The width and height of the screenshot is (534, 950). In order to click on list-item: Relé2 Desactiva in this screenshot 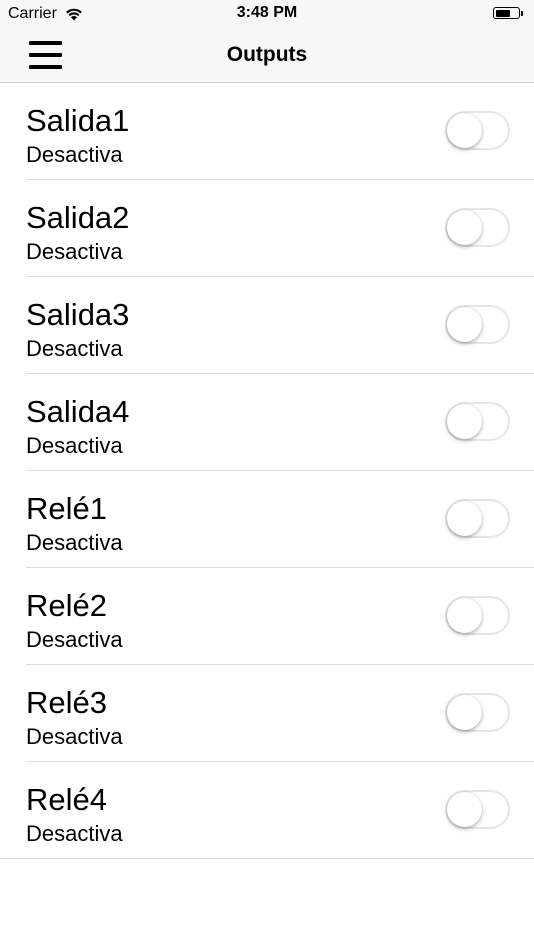, I will do `click(267, 616)`.